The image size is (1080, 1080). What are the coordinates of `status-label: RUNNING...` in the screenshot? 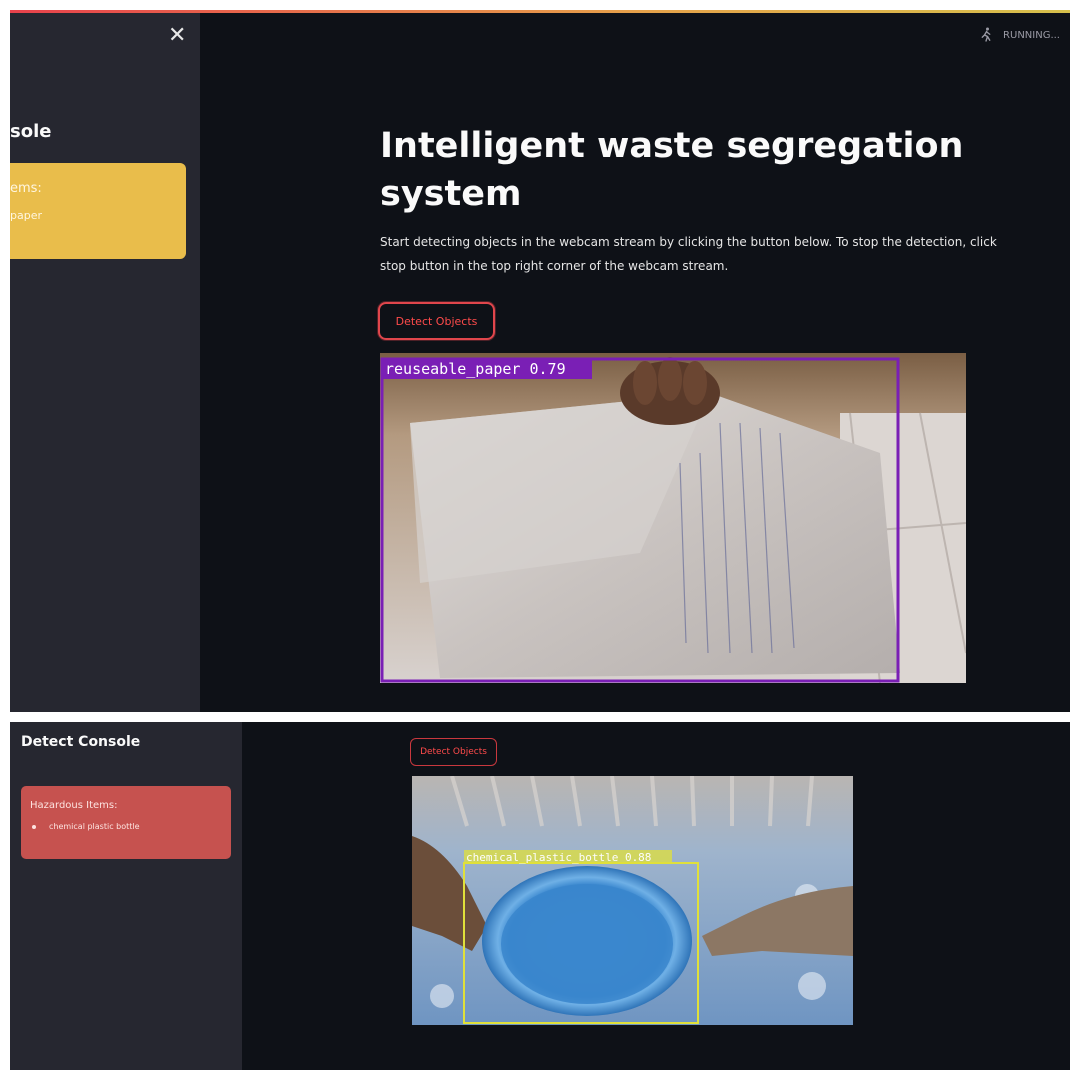 It's located at (1031, 35).